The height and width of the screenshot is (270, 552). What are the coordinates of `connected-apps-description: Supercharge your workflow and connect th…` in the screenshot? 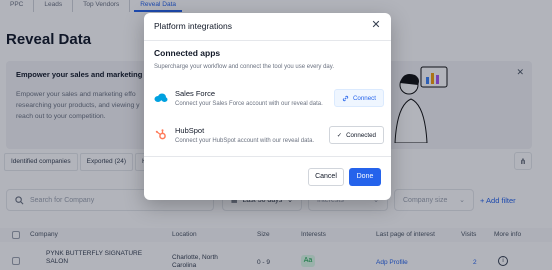 It's located at (244, 67).